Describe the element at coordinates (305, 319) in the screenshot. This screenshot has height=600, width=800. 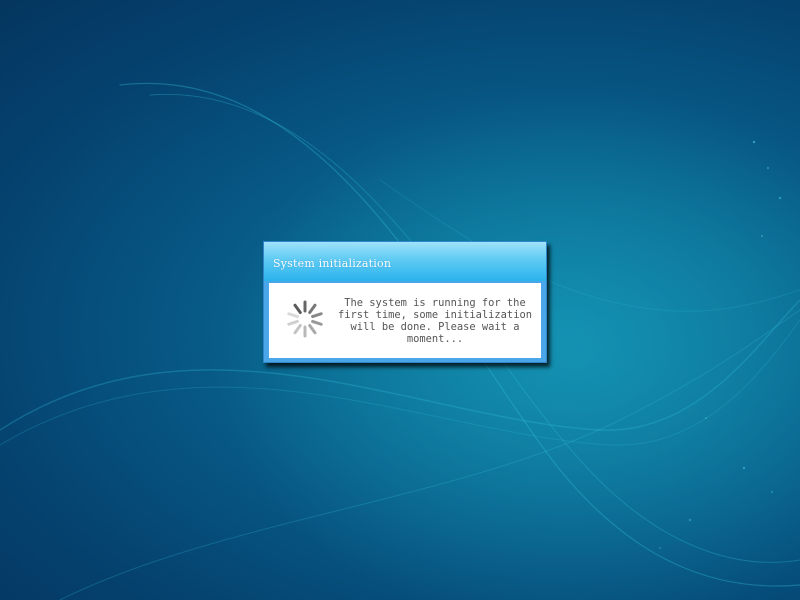
I see `loading-spinner-icon` at that location.